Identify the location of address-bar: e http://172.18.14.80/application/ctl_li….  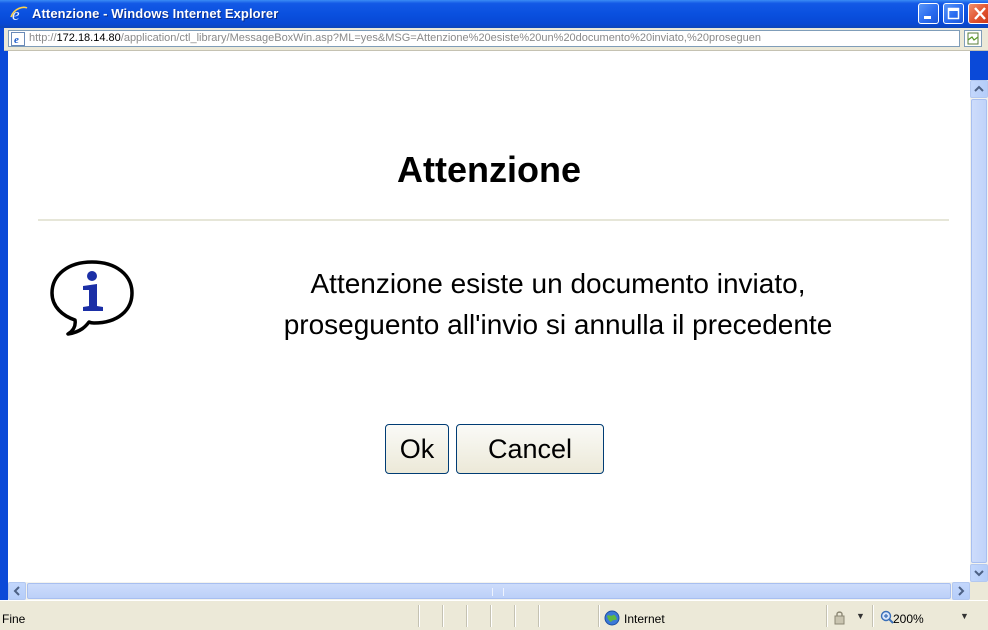
(496, 39).